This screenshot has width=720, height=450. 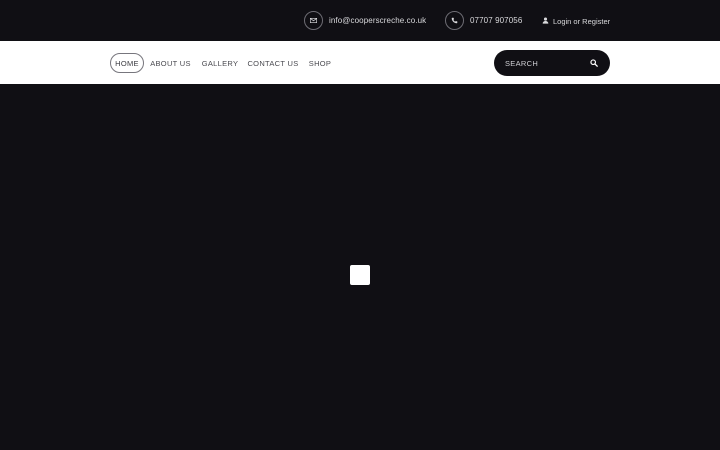 I want to click on nav-item-shop: SHOP, so click(x=320, y=63).